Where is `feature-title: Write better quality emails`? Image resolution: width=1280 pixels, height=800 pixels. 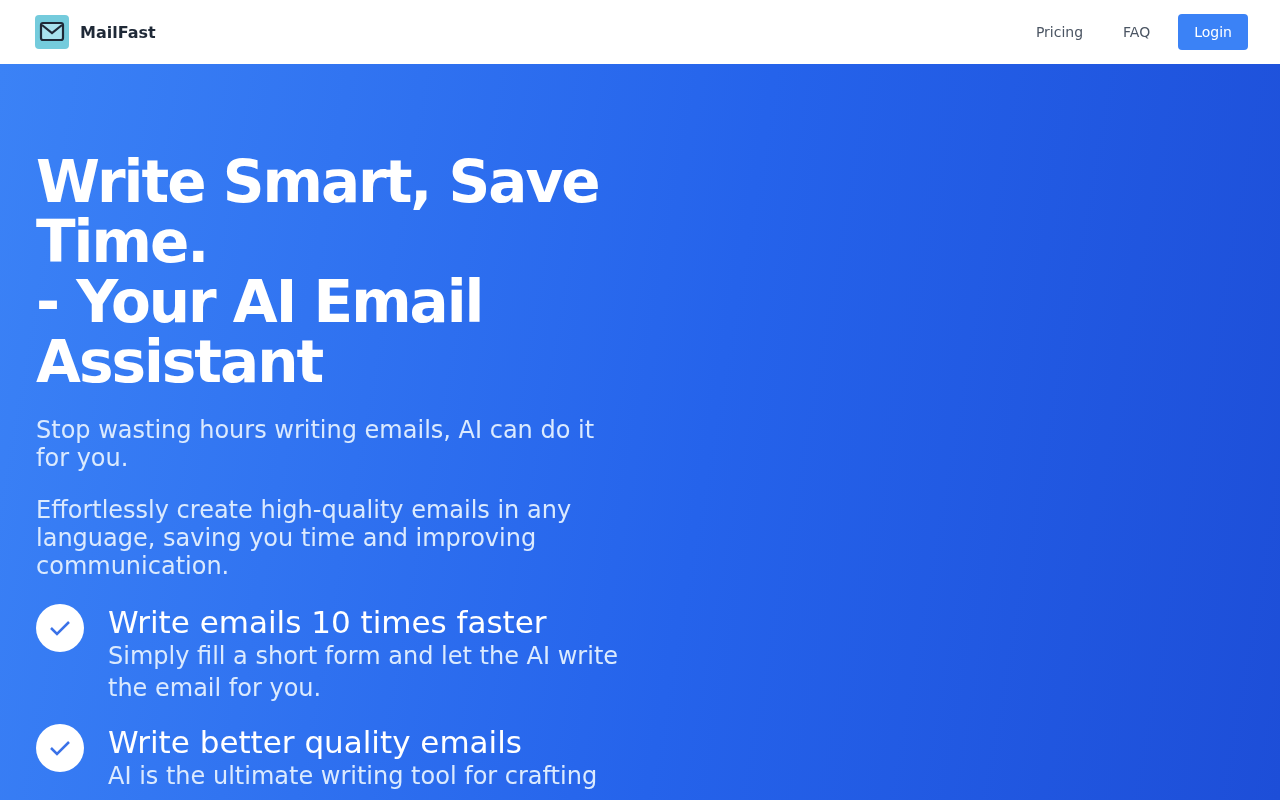
feature-title: Write better quality emails is located at coordinates (315, 742).